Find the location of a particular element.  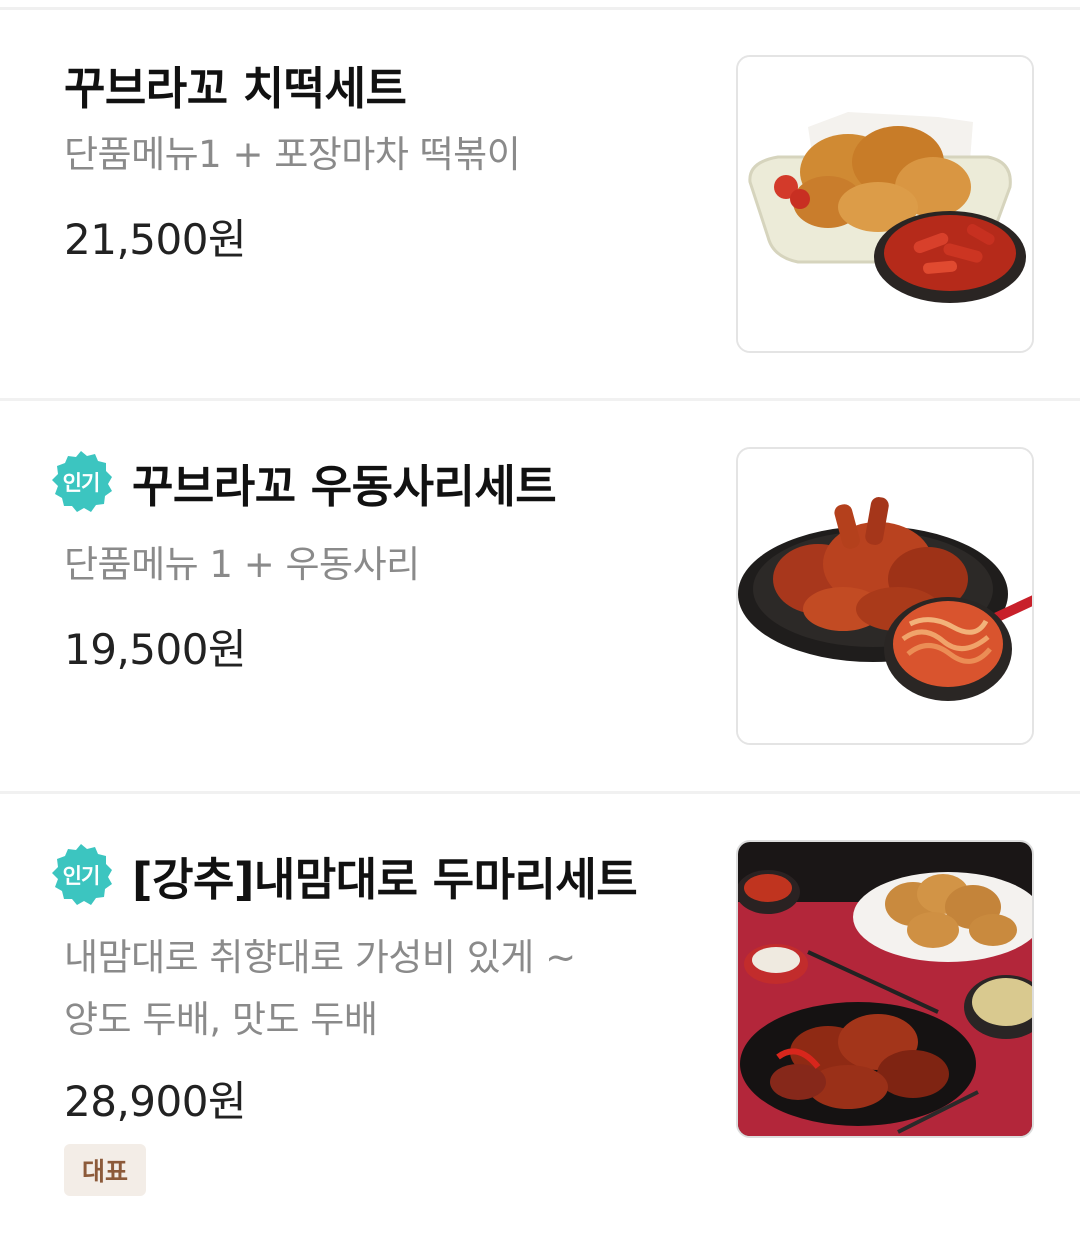

item-title: [강추]내맘대로 두마리세트 is located at coordinates (385, 879).